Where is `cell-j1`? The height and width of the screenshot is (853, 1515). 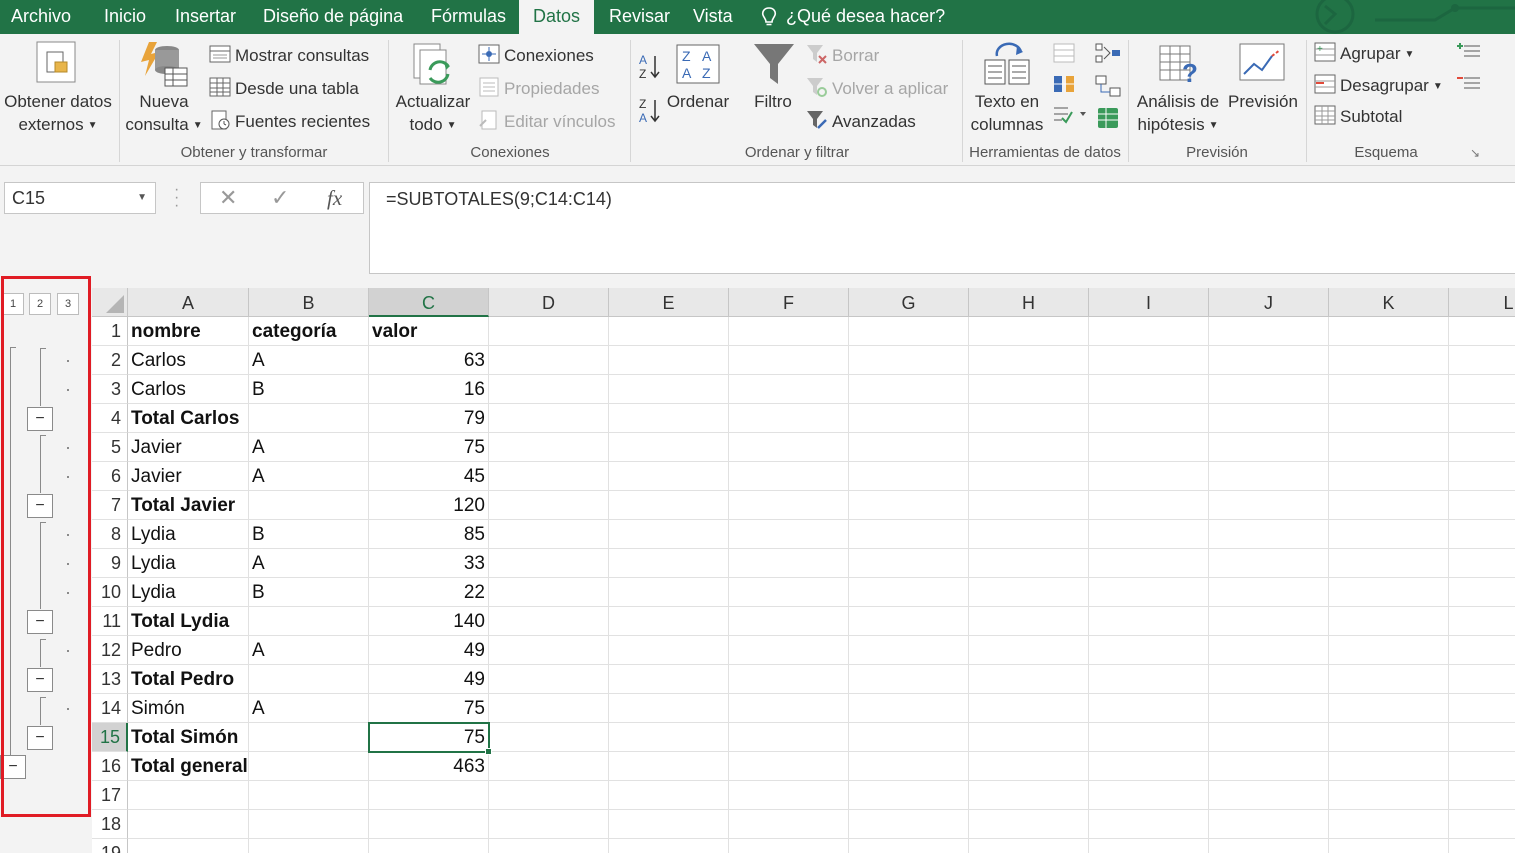 cell-j1 is located at coordinates (1269, 331).